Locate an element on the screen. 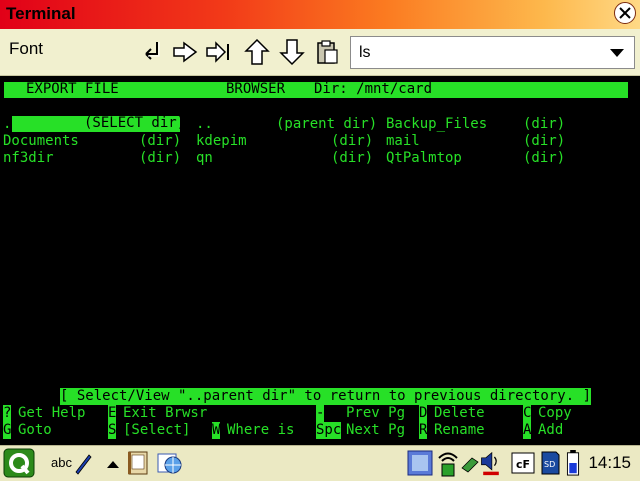 The height and width of the screenshot is (481, 640). command-label: Add is located at coordinates (551, 430).